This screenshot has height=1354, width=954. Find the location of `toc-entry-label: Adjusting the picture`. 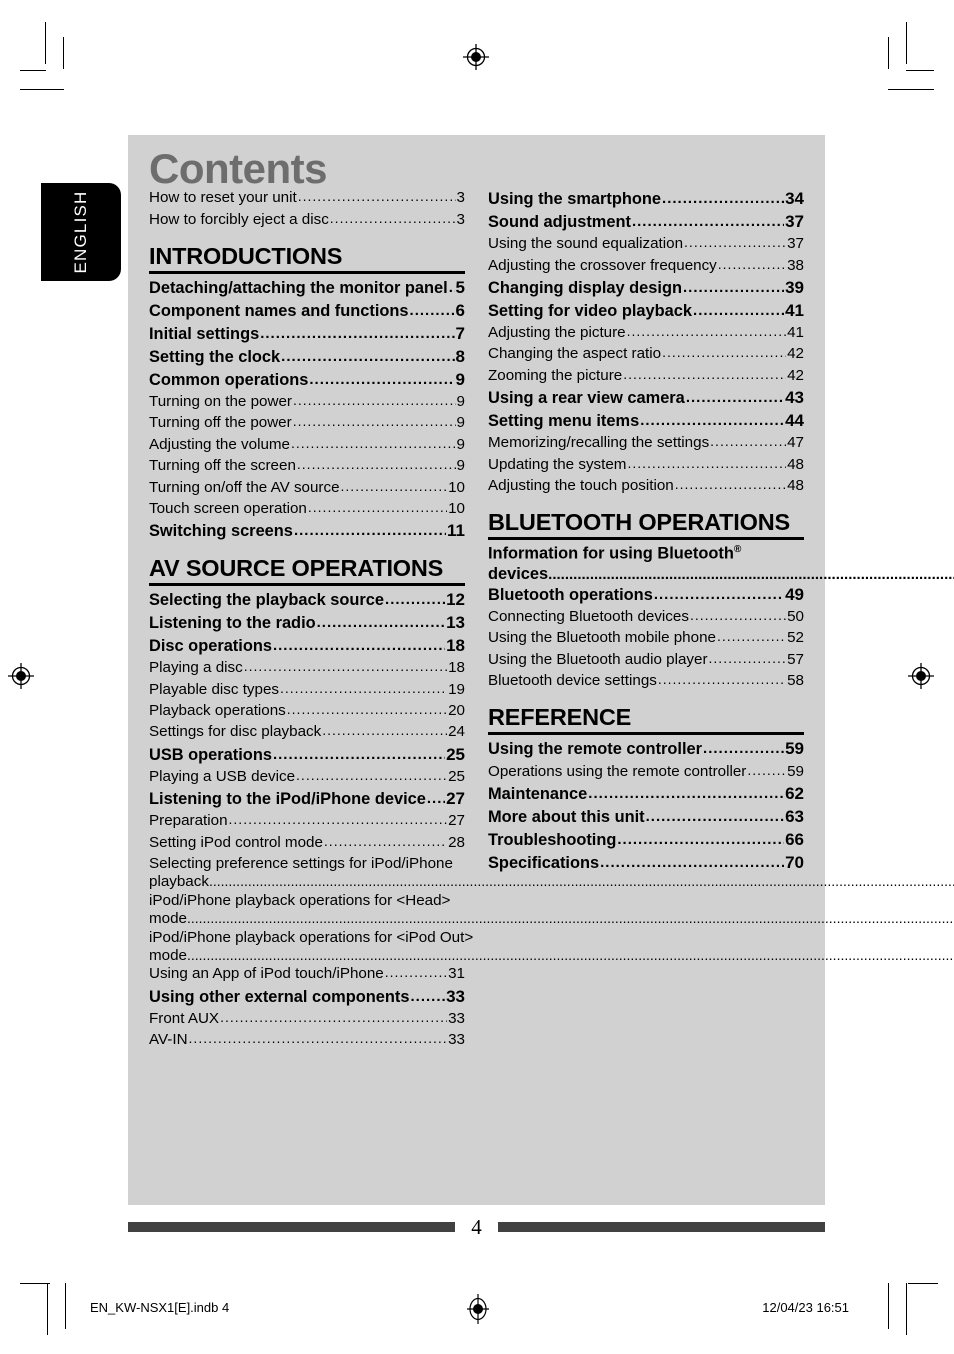

toc-entry-label: Adjusting the picture is located at coordinates (557, 332).